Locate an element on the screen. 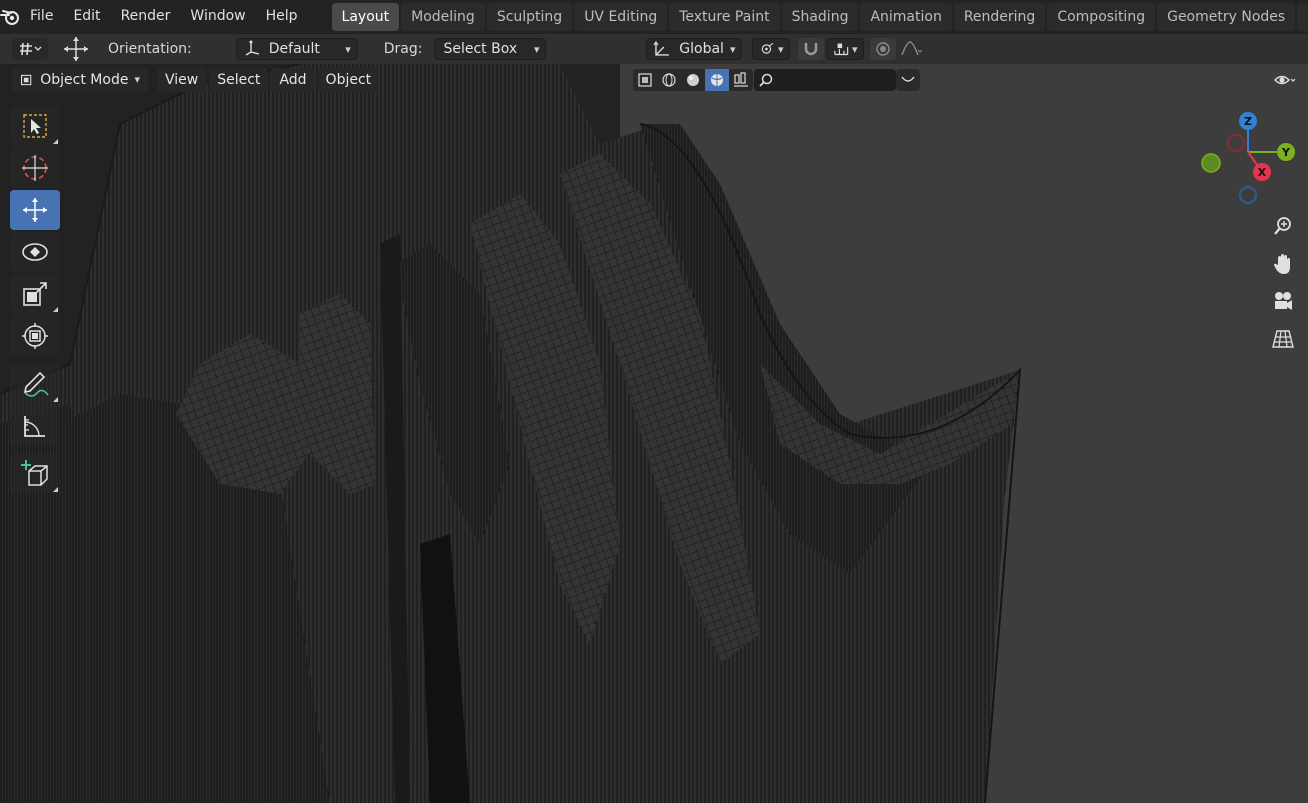 This screenshot has width=1308, height=803. svg-text: X is located at coordinates (1262, 172).